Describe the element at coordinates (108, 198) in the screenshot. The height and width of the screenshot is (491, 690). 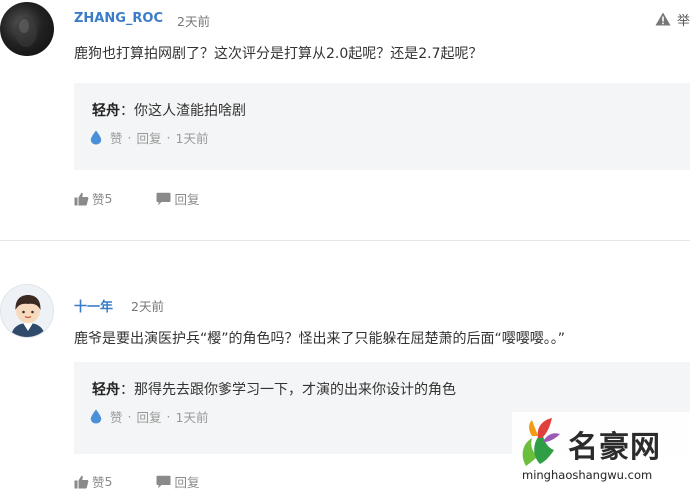
I see `like-count: 5` at that location.